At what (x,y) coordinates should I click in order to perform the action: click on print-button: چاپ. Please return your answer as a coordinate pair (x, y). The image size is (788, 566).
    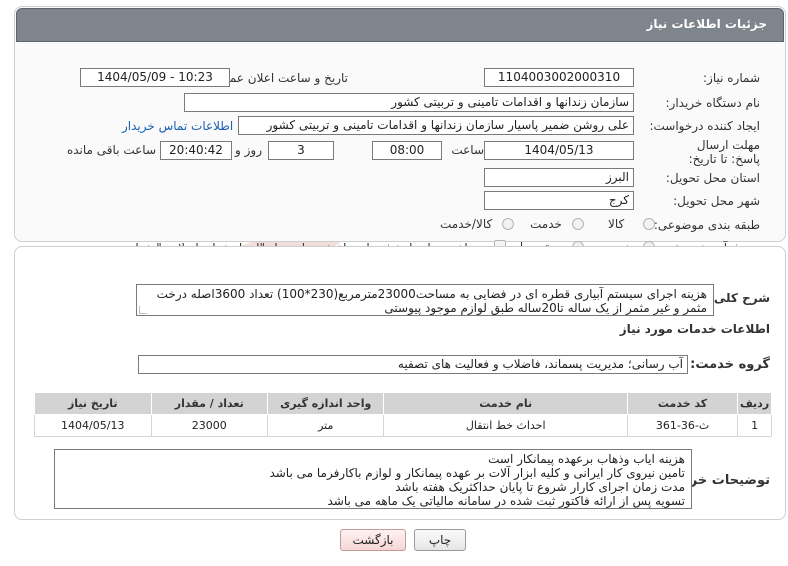
    Looking at the image, I should click on (440, 540).